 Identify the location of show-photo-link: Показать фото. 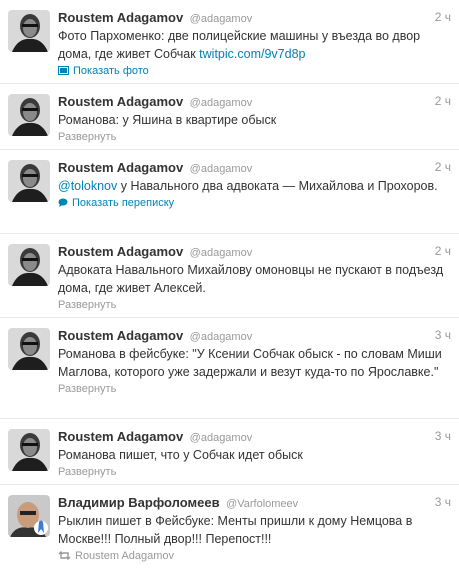
(253, 72).